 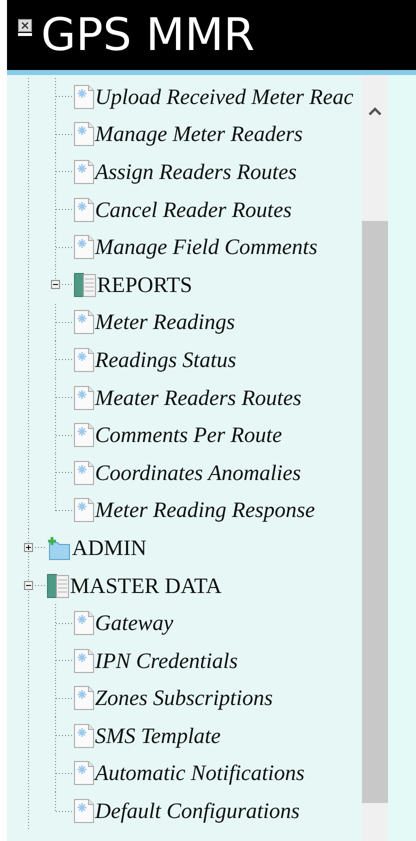 What do you see at coordinates (375, 512) in the screenshot?
I see `scrollbar-thumb` at bounding box center [375, 512].